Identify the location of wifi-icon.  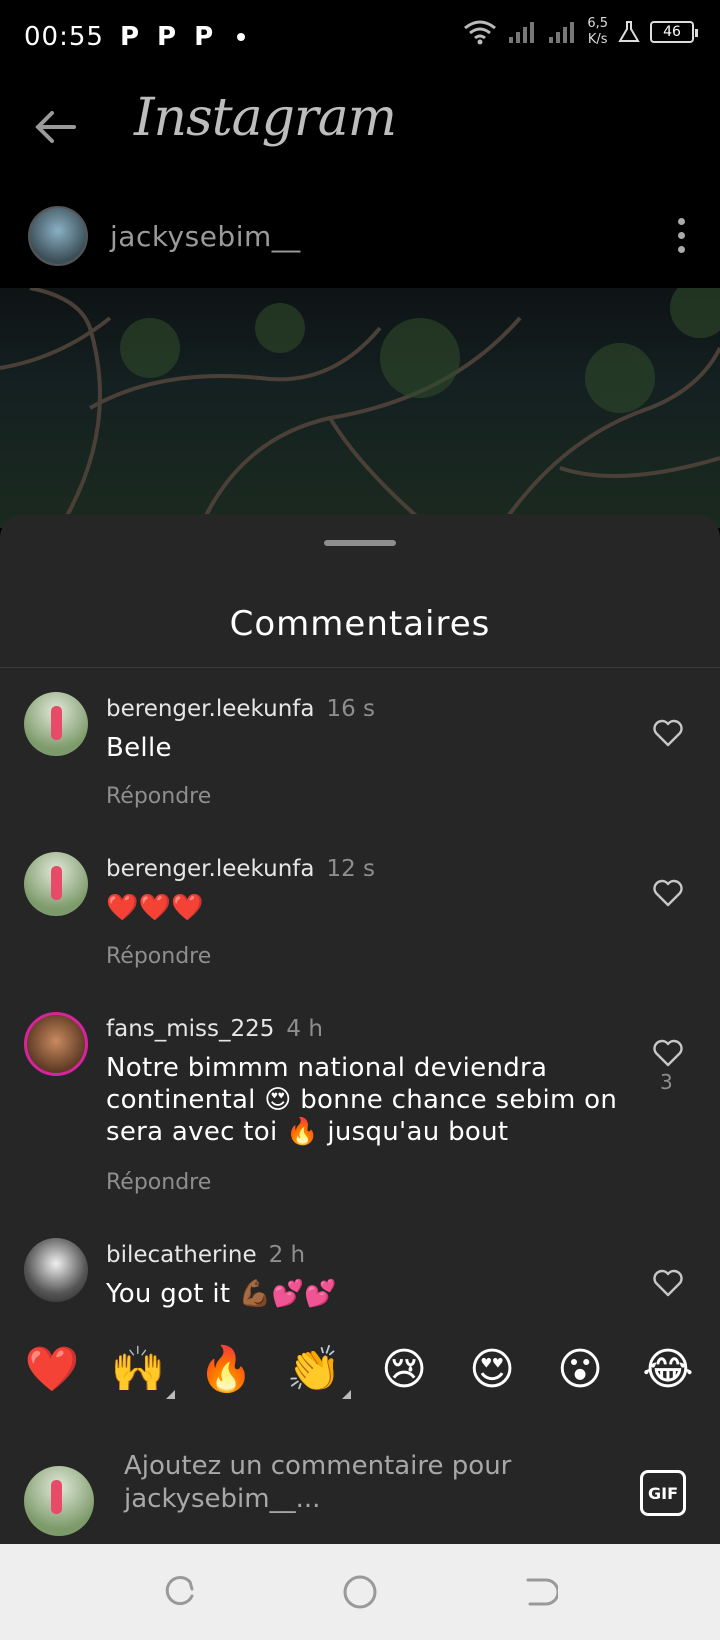
(480, 32).